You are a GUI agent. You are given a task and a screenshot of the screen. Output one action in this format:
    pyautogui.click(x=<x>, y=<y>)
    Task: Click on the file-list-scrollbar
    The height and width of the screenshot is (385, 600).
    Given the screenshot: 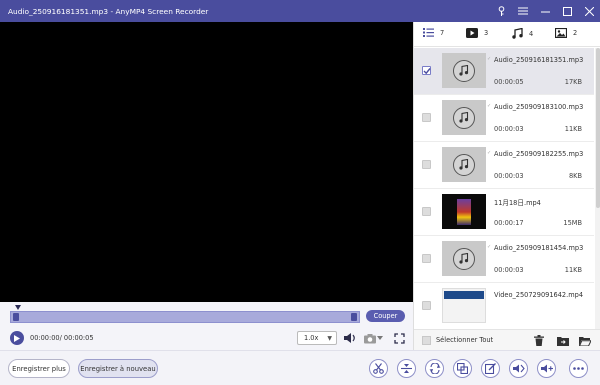 What is the action you would take?
    pyautogui.click(x=597, y=188)
    